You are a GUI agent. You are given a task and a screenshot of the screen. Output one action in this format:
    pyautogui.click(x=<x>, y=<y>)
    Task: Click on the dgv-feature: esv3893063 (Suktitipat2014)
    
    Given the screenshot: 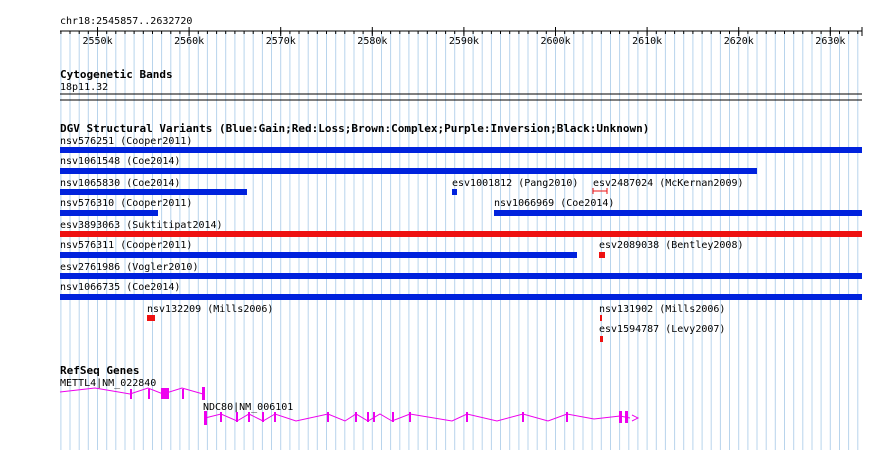 What is the action you would take?
    pyautogui.click(x=461, y=228)
    